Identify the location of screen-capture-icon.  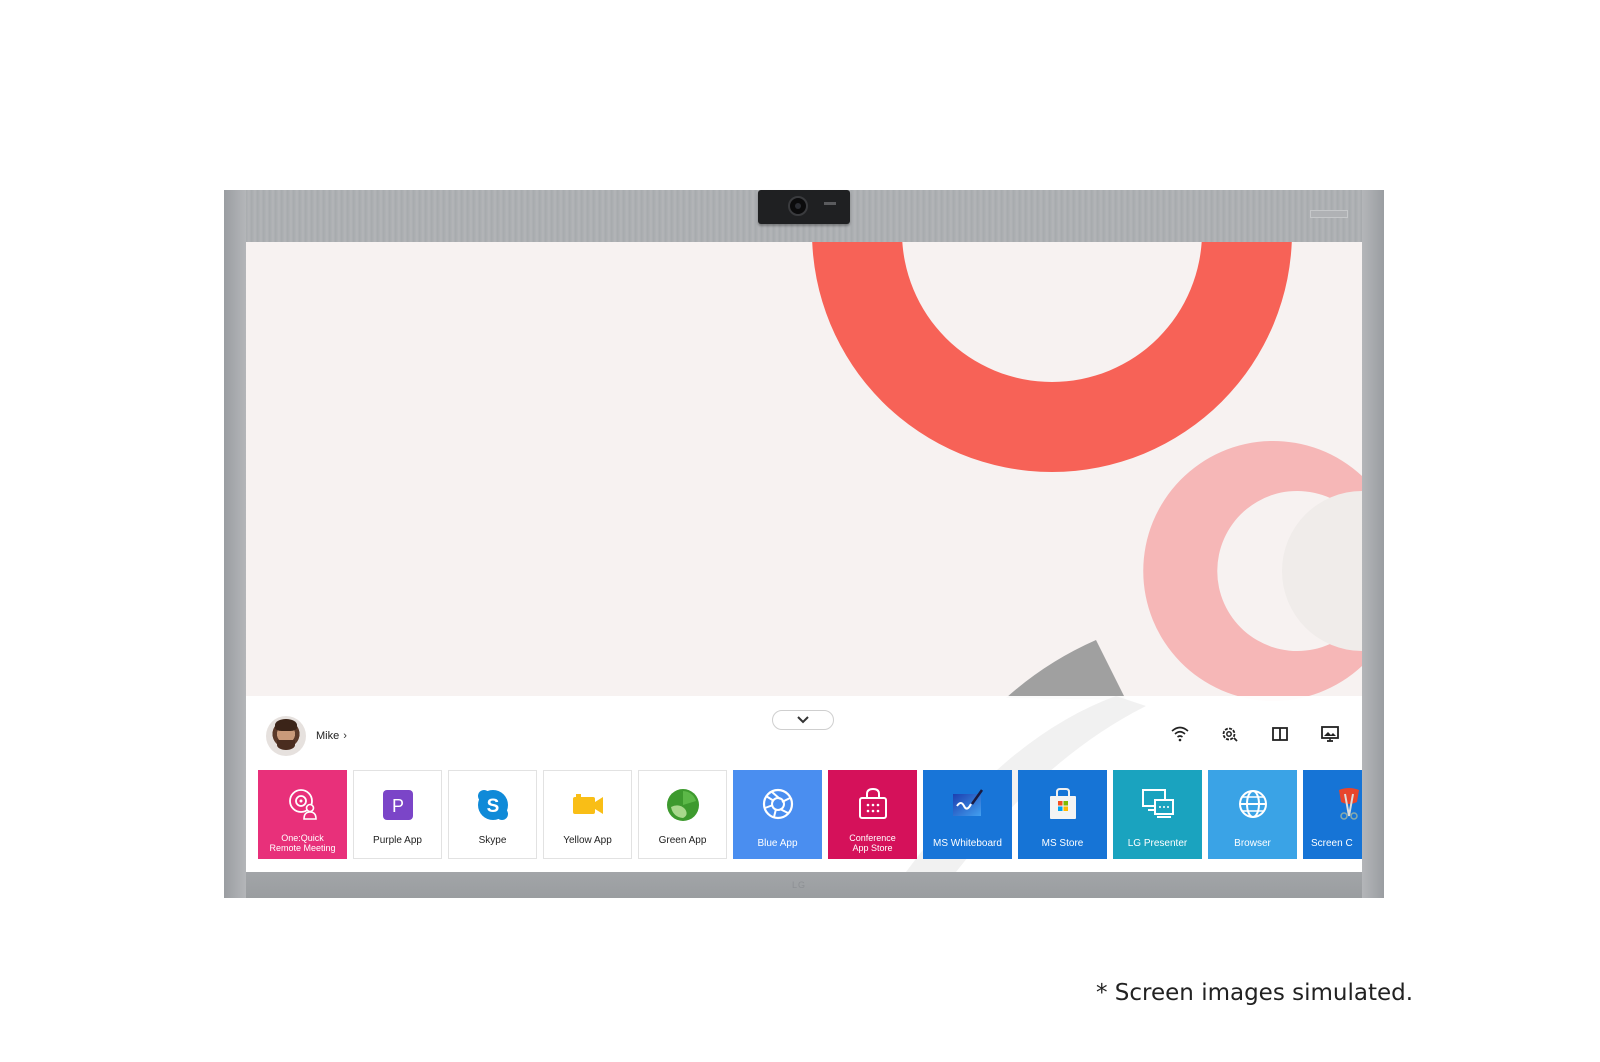
(1346, 804).